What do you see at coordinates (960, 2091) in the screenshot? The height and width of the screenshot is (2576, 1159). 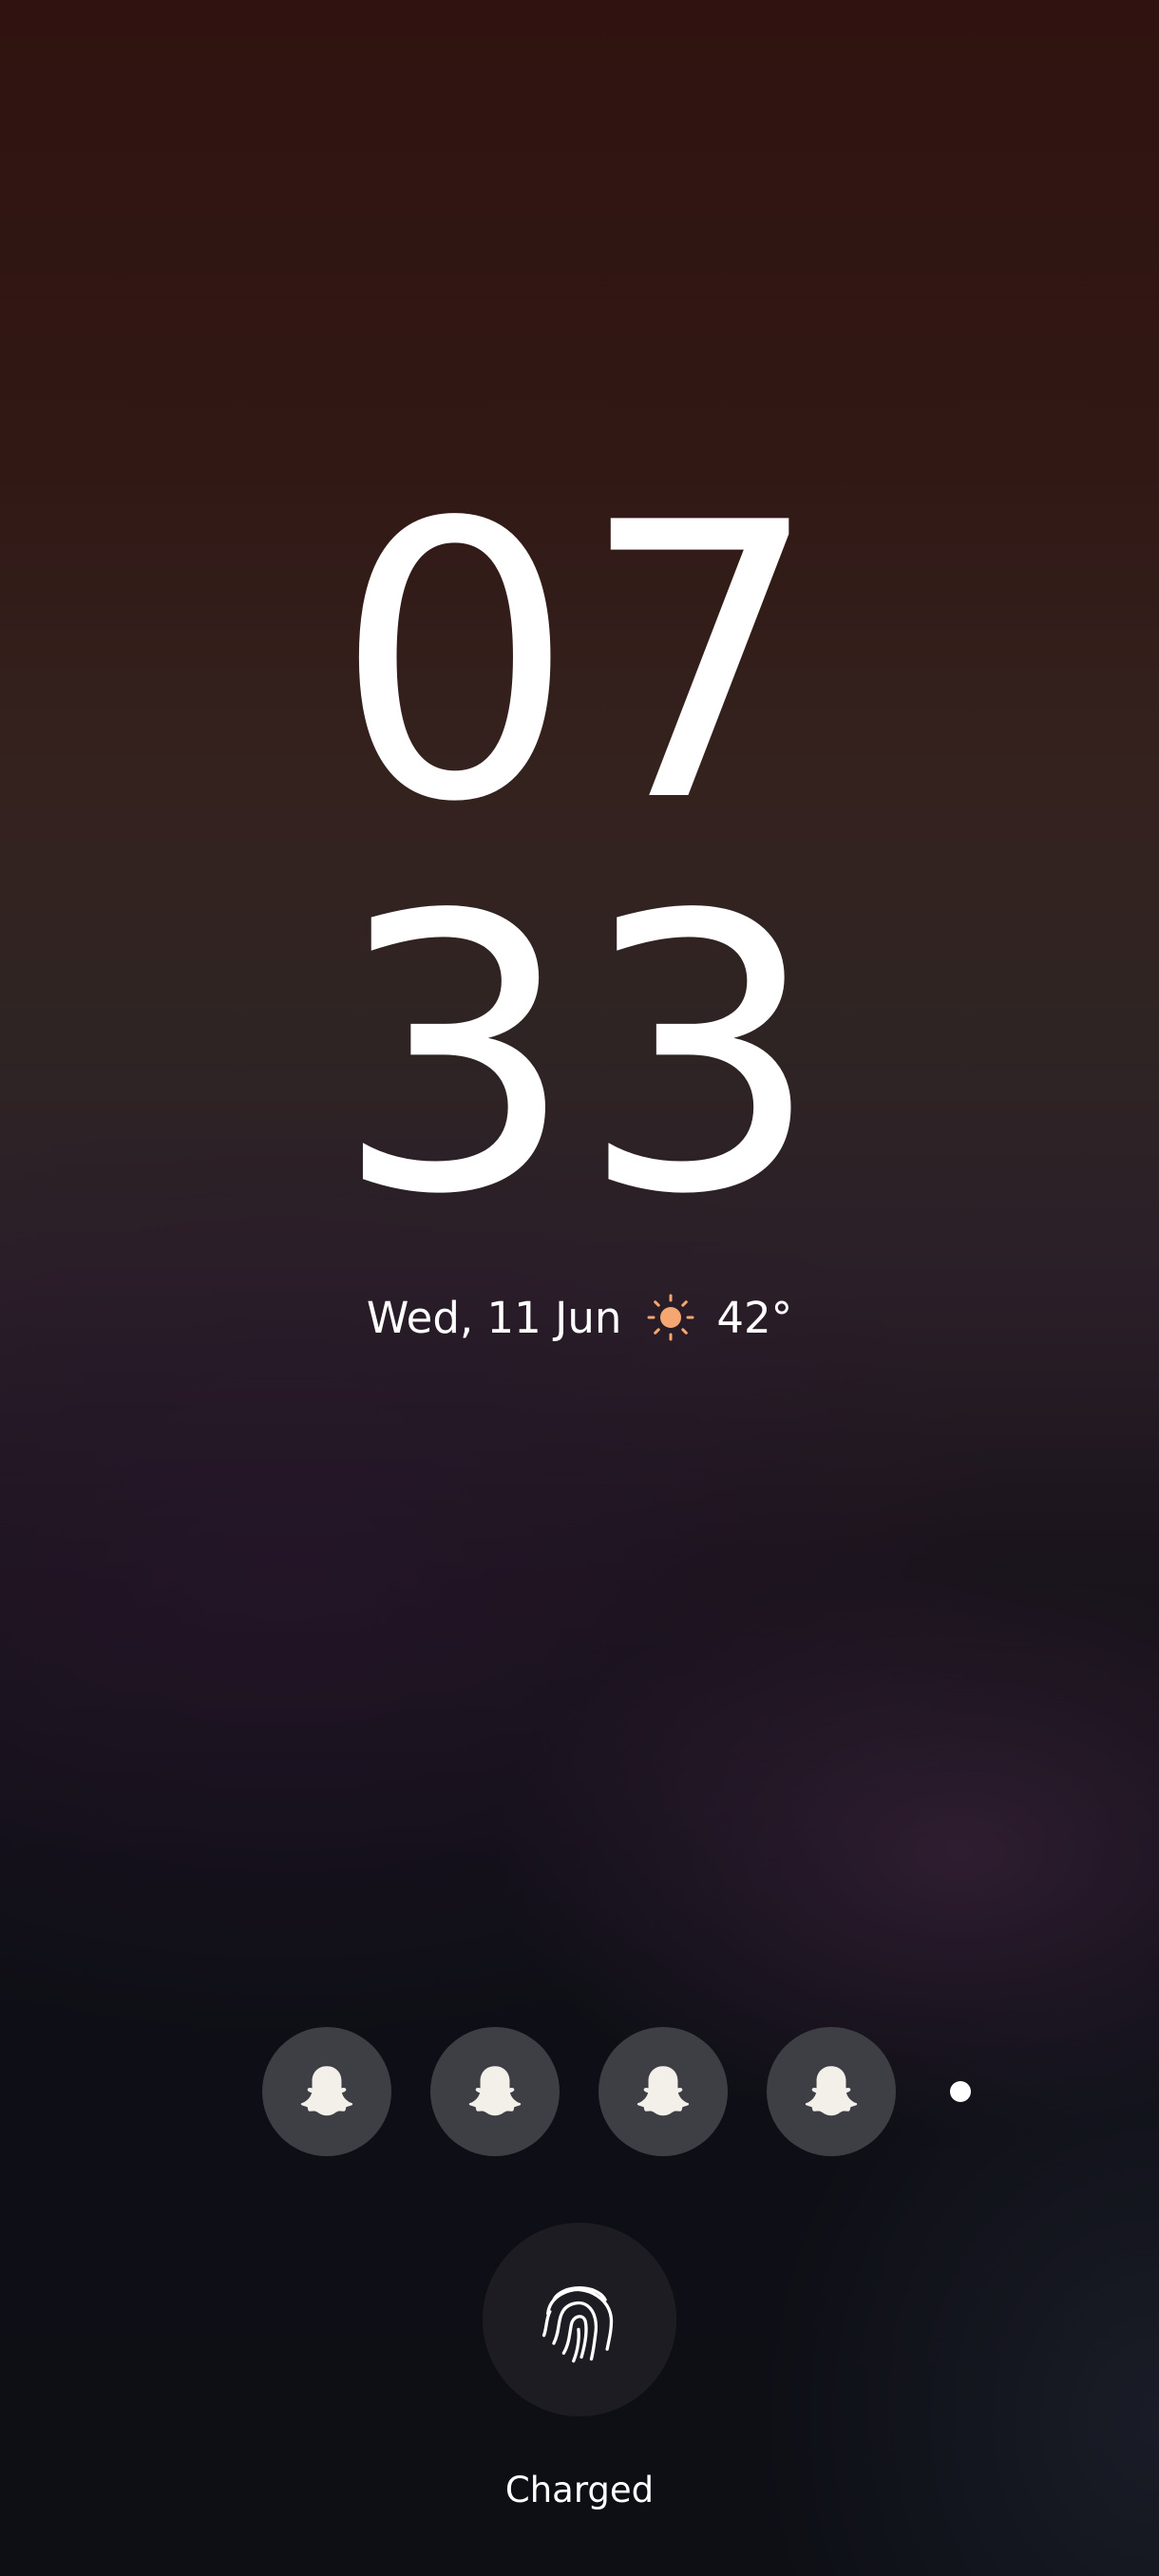 I see `more-notifications-dot-icon` at bounding box center [960, 2091].